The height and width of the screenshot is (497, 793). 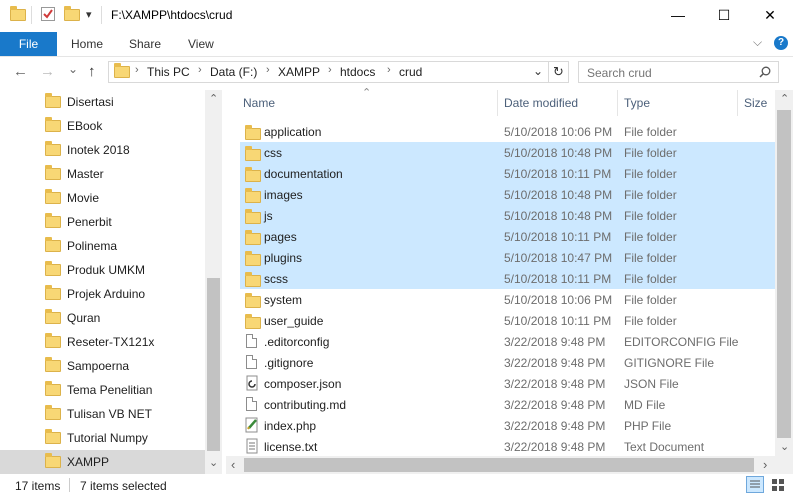 I want to click on nav-item-ebook: EBook, so click(x=102, y=126).